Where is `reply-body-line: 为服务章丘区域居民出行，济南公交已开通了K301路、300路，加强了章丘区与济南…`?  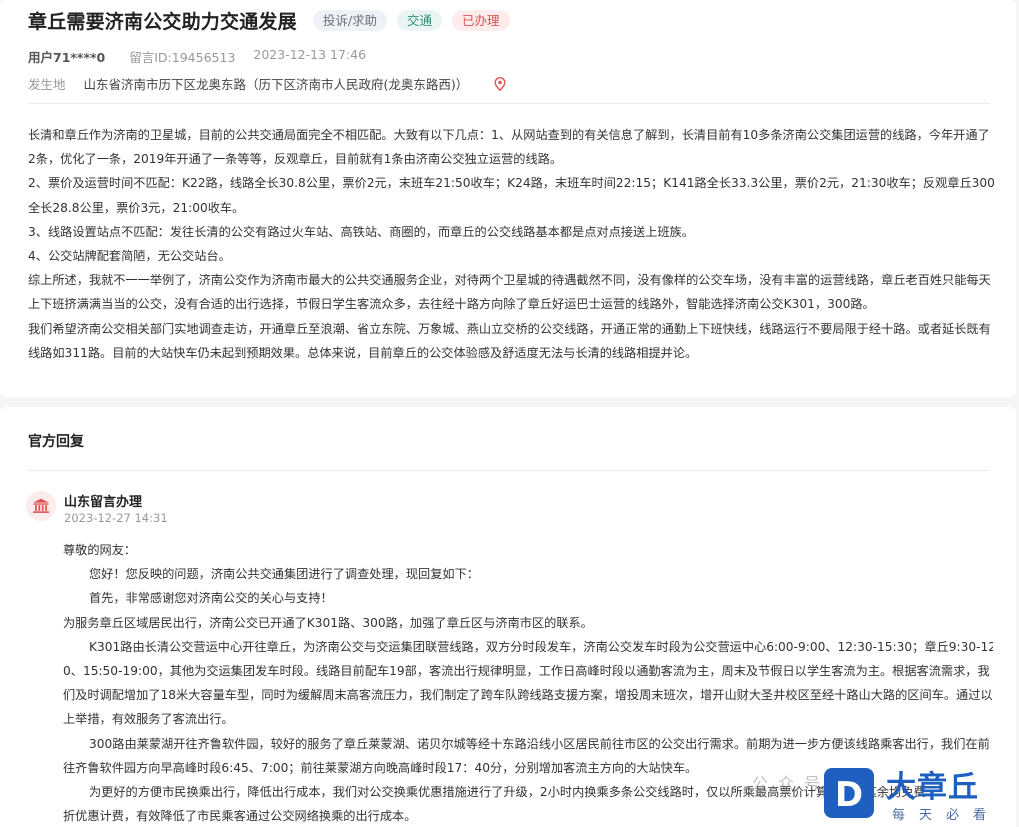
reply-body-line: 为服务章丘区域居民出行，济南公交已开通了K301路、300路，加强了章丘区与济南… is located at coordinates (328, 622).